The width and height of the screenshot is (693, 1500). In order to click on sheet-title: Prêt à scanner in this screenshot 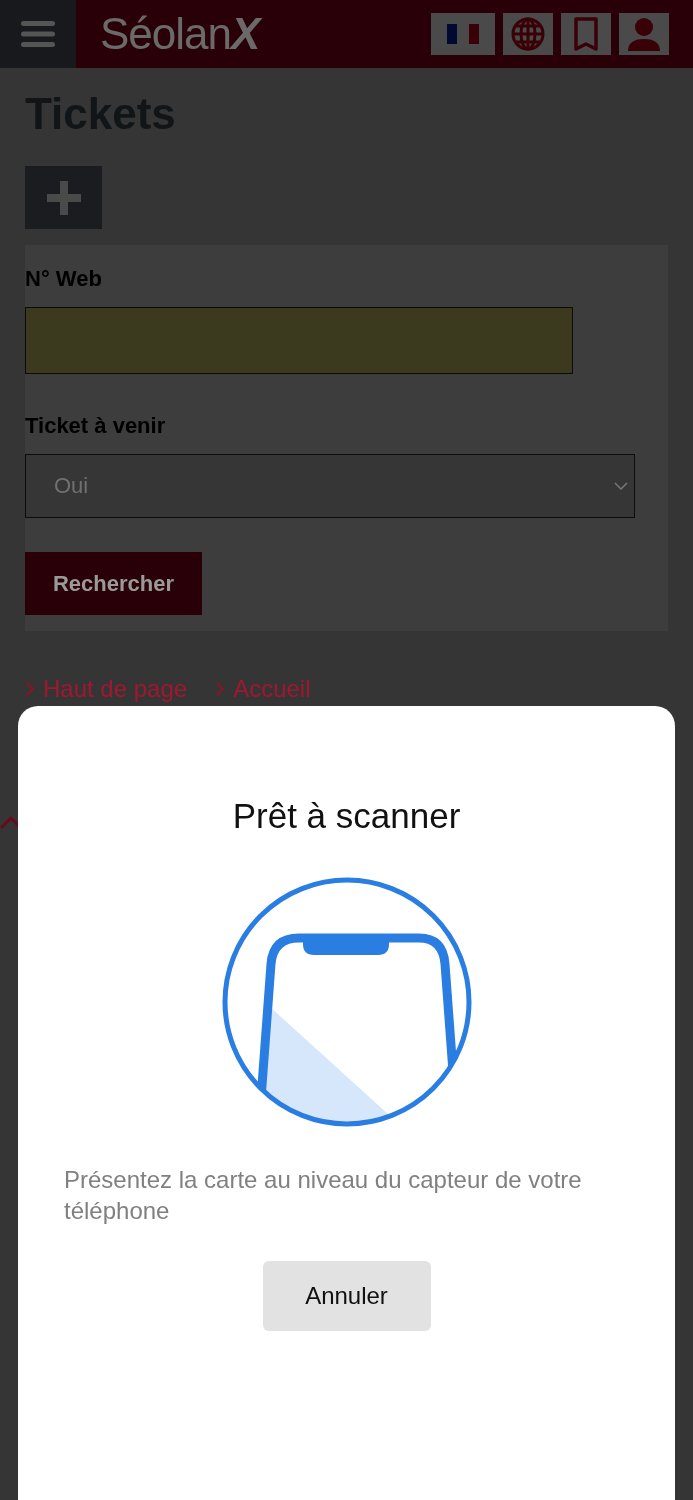, I will do `click(346, 816)`.